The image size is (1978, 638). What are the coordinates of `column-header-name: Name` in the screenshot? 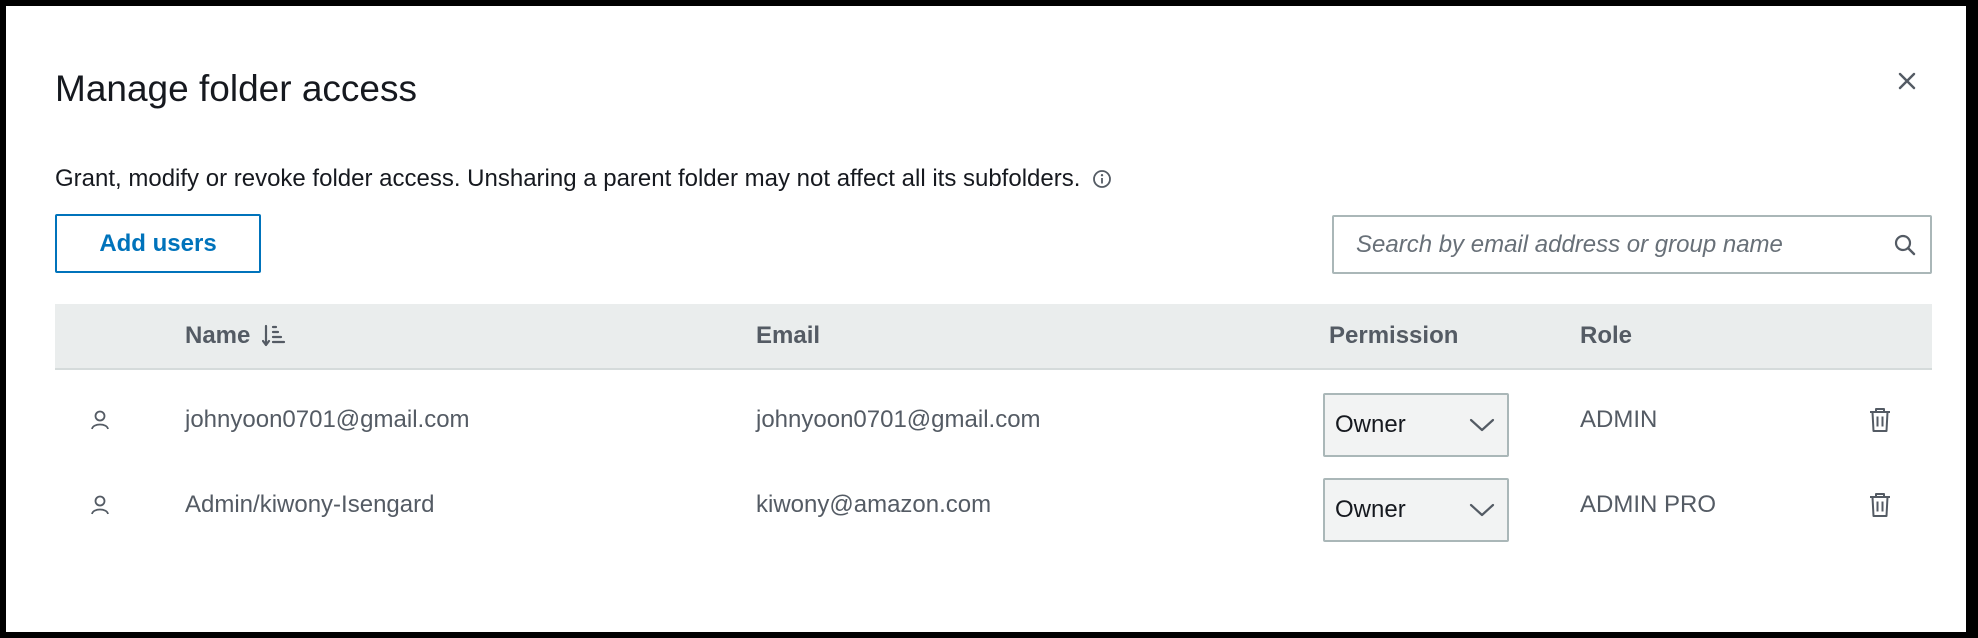 It's located at (235, 336).